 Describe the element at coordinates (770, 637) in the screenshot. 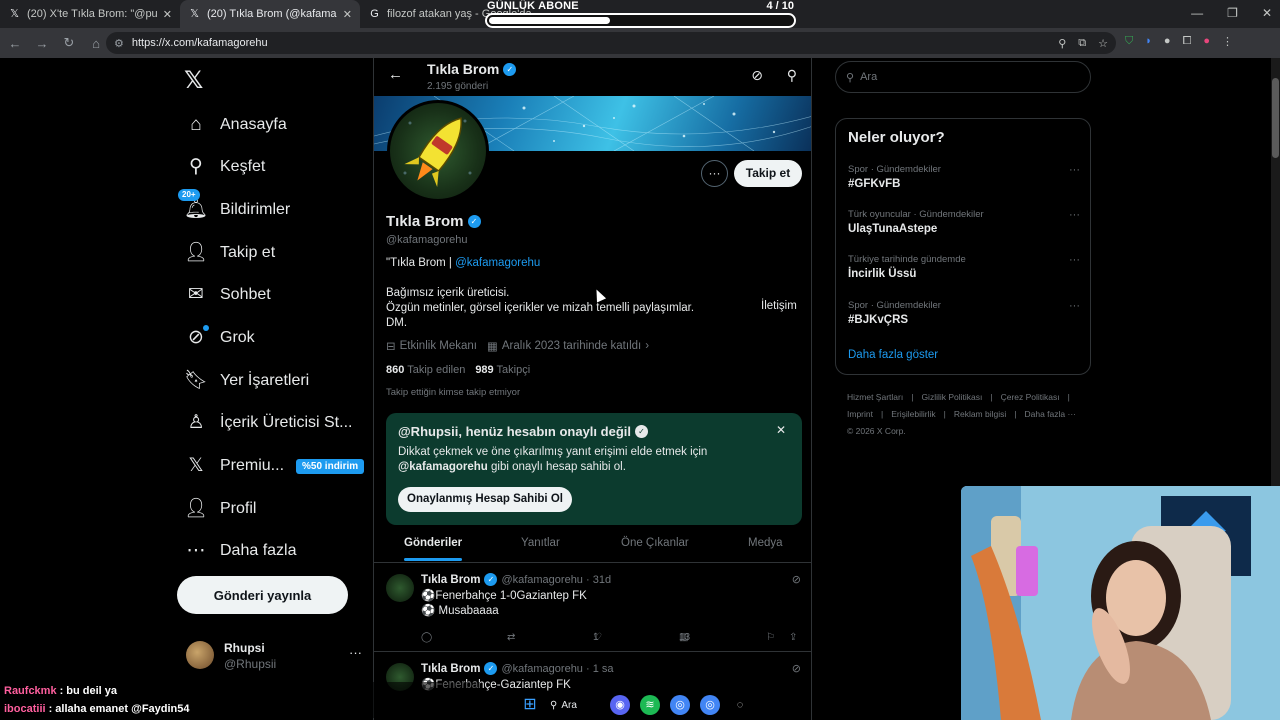

I see `bookmark-icon: ⚐` at that location.